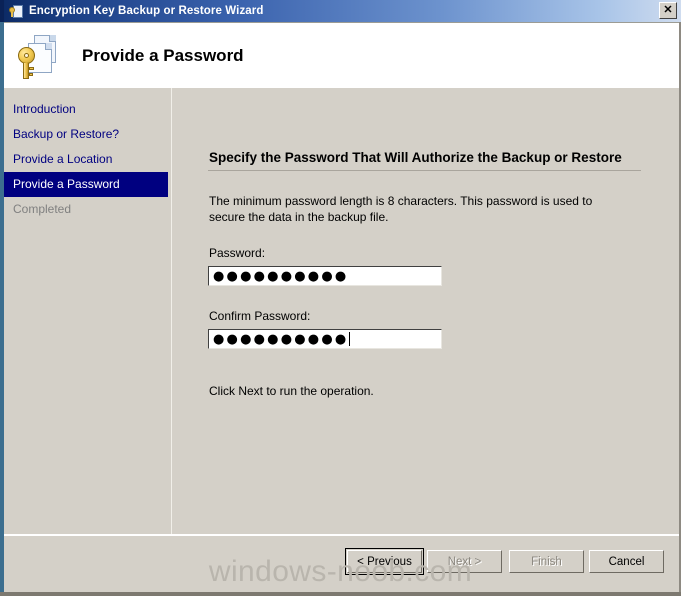 The image size is (681, 596). I want to click on window-title: Encryption Key Backup or Restore Wizard, so click(146, 11).